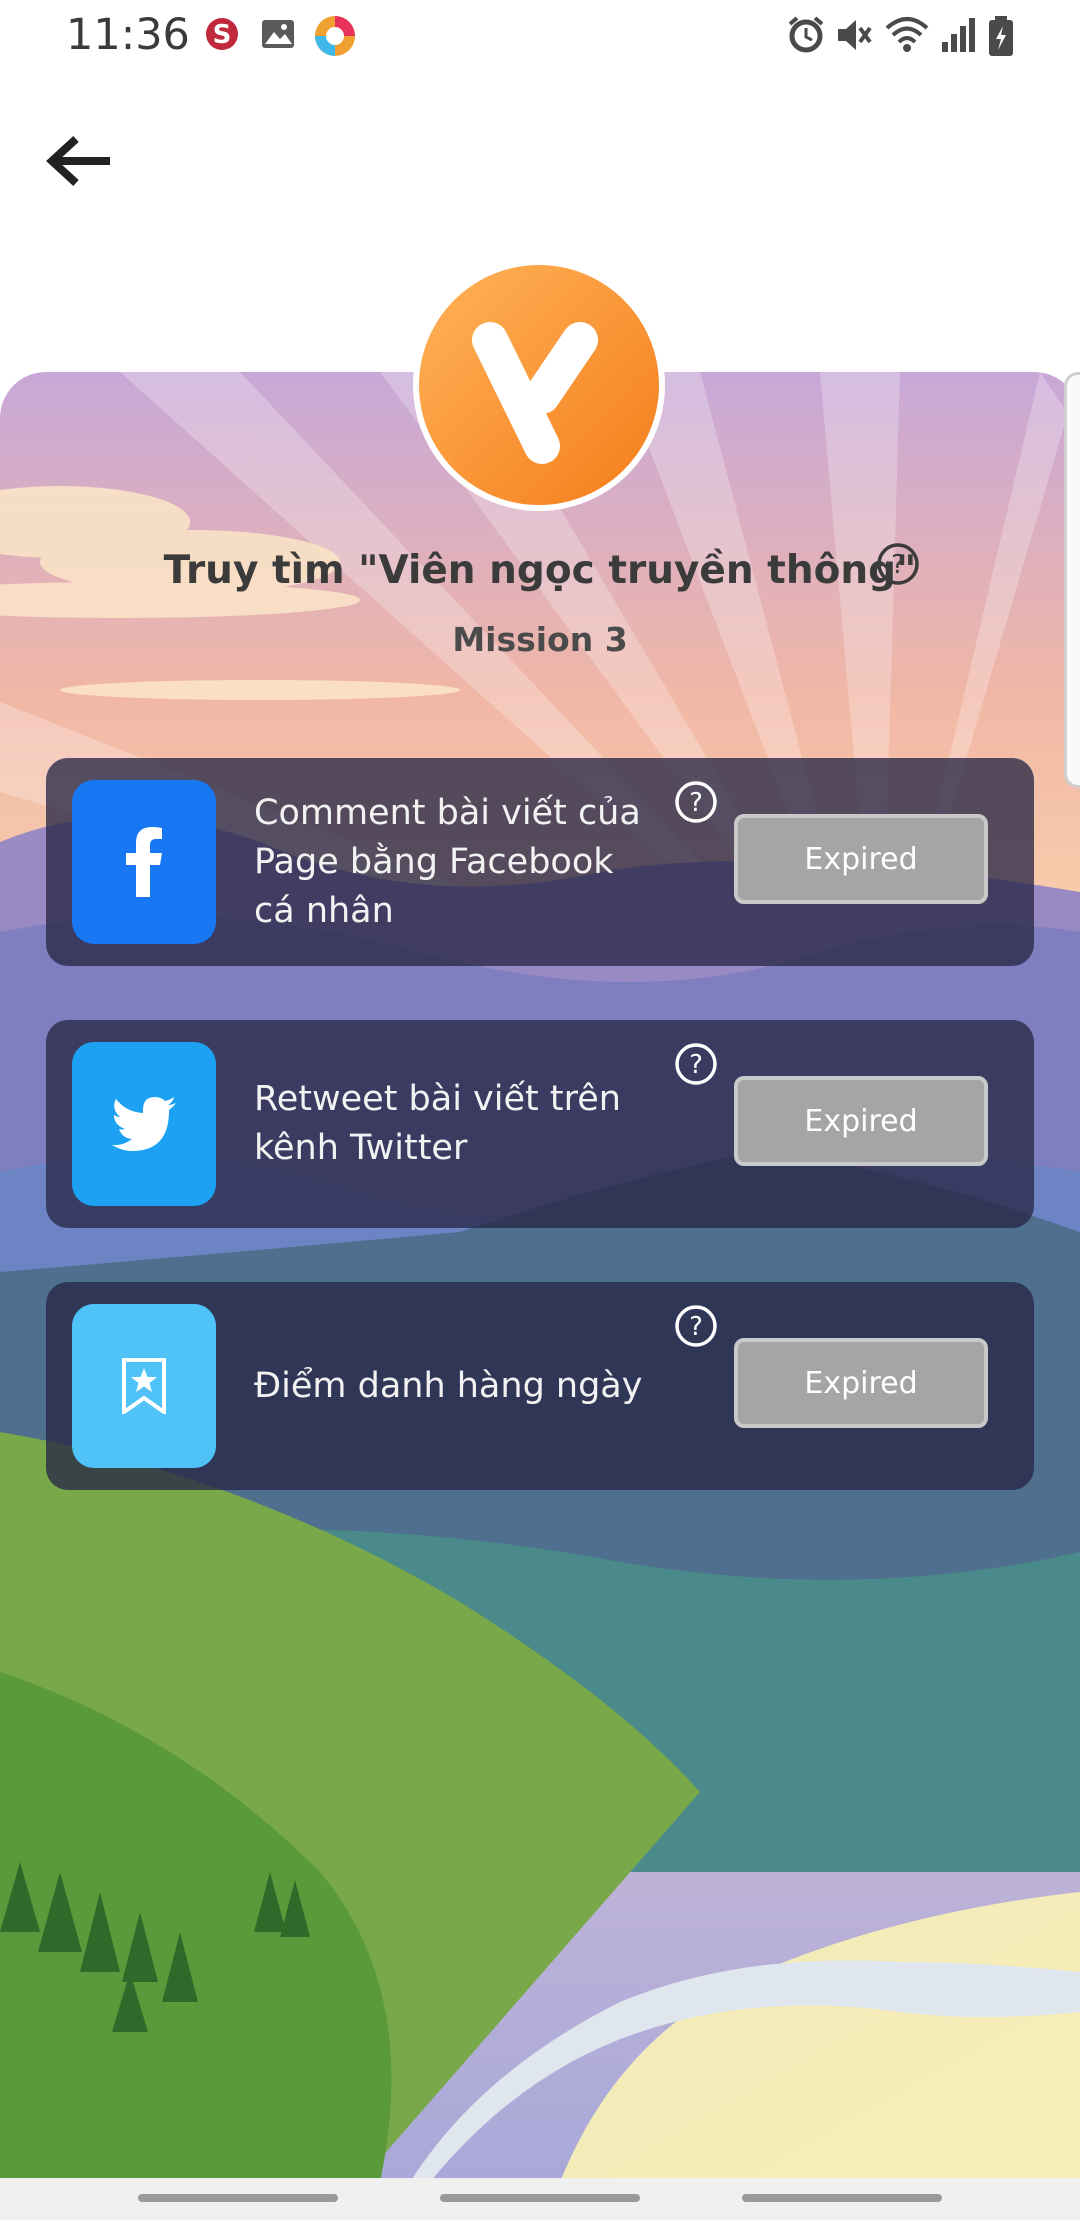  I want to click on mute-icon, so click(855, 35).